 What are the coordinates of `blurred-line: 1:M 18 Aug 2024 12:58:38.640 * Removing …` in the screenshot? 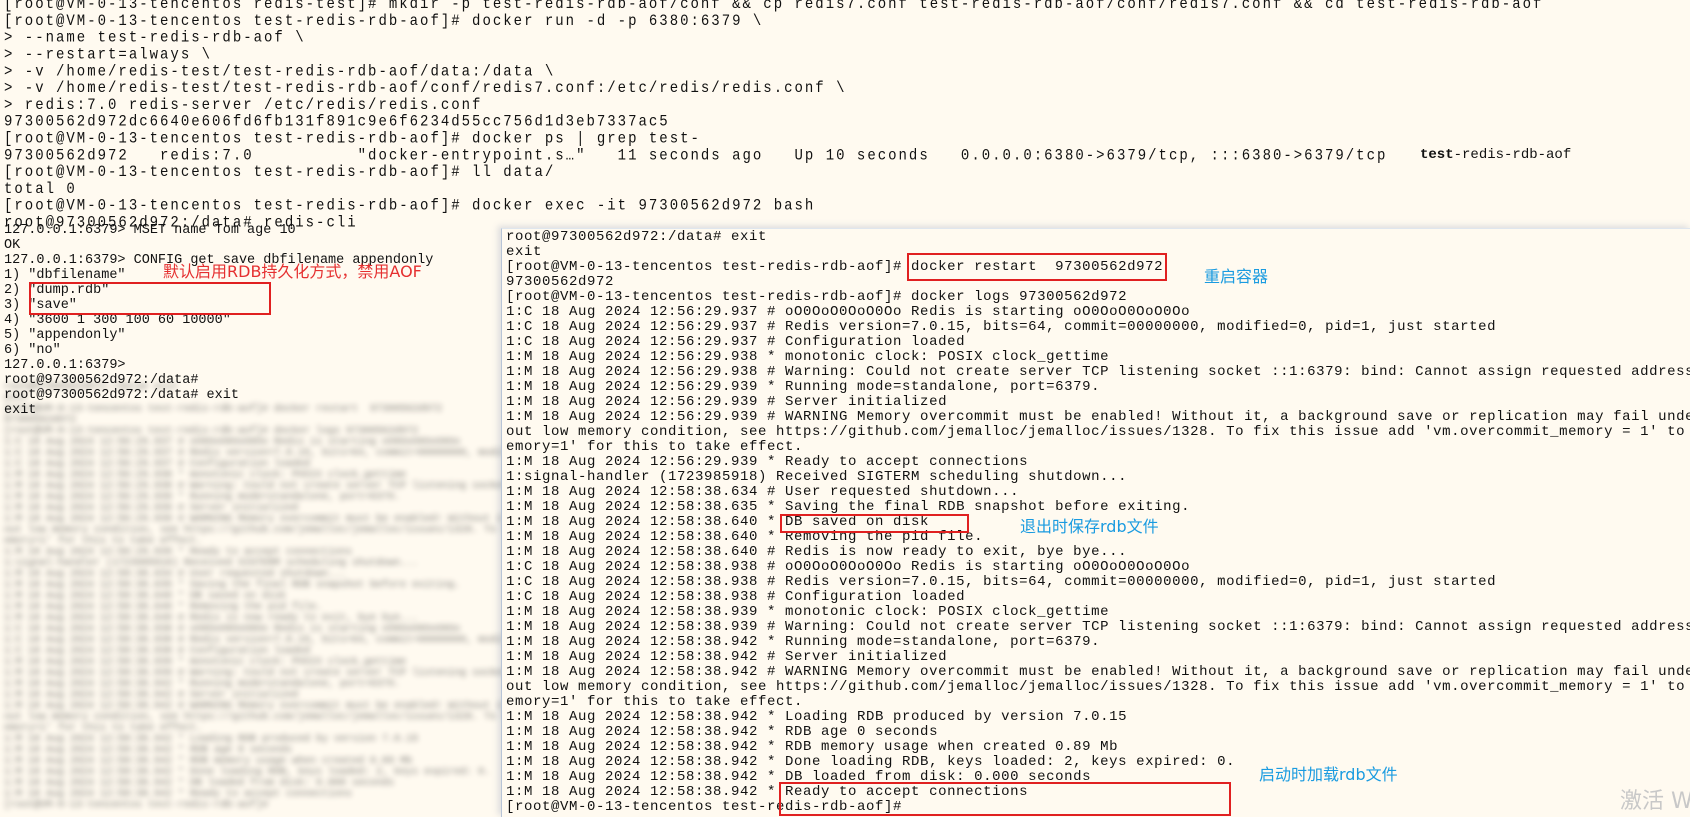 It's located at (163, 607).